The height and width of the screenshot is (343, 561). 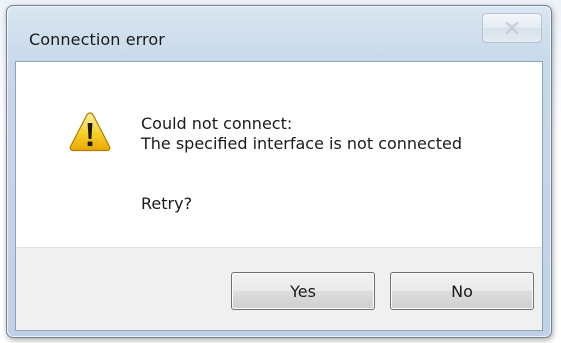 I want to click on error-message-line-2: The specified interface is not connected, so click(x=301, y=143).